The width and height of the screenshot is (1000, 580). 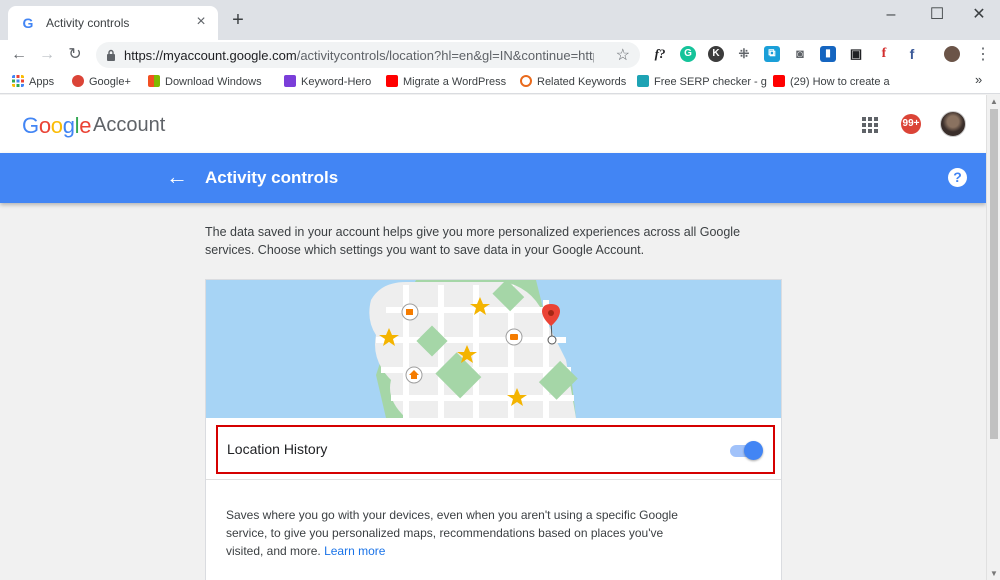 What do you see at coordinates (18, 81) in the screenshot?
I see `apps-grid-icon` at bounding box center [18, 81].